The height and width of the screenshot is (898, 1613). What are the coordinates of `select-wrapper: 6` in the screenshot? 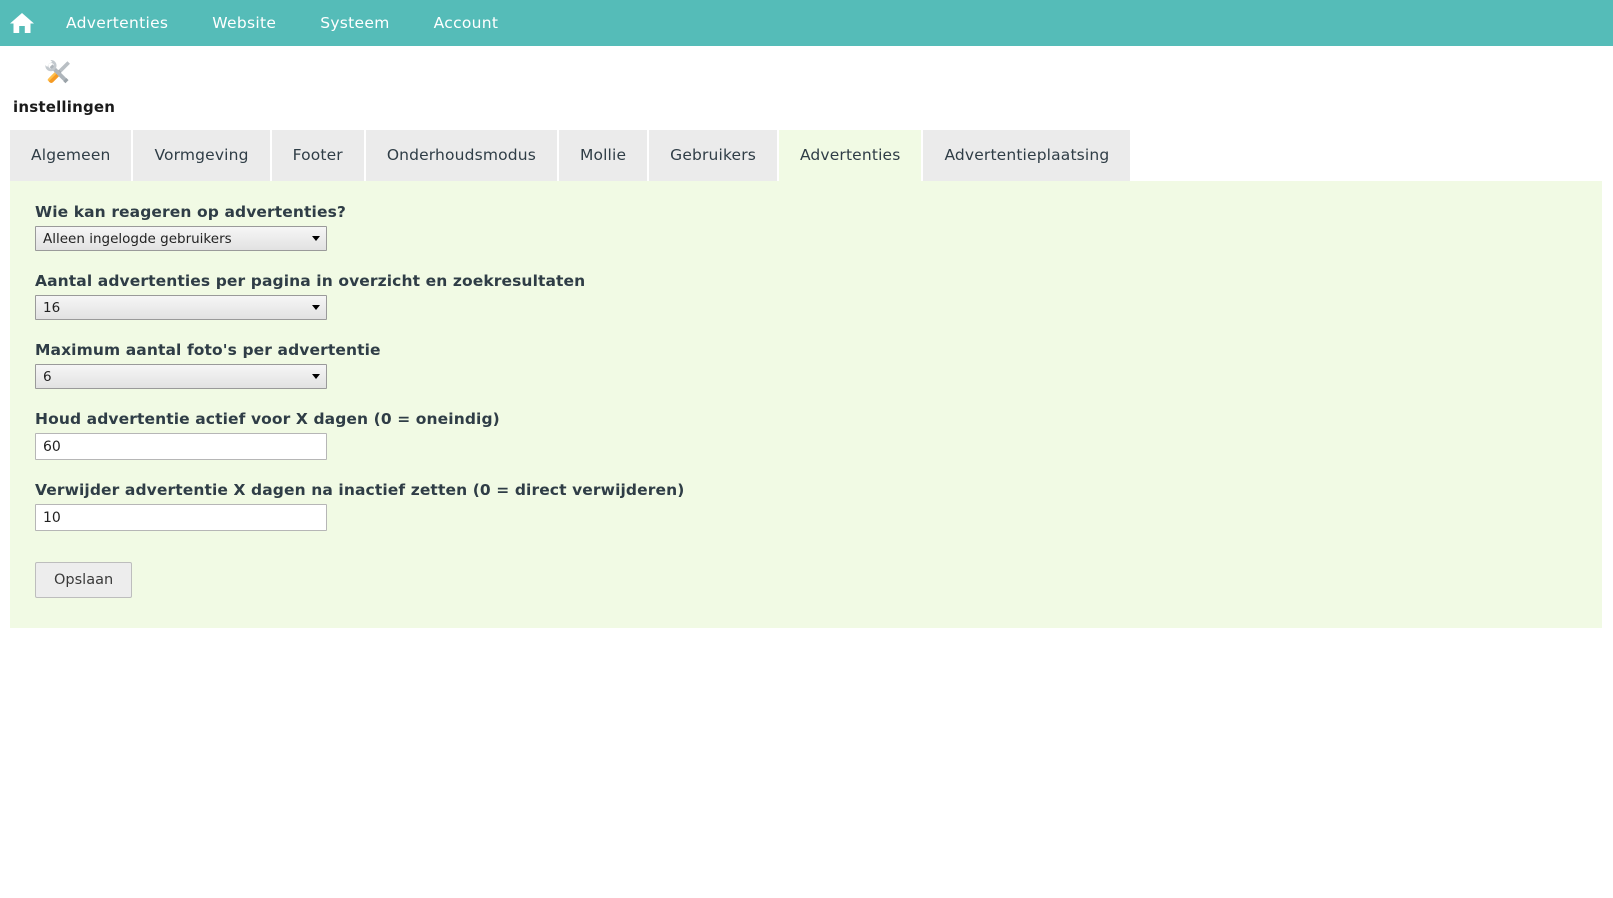 It's located at (181, 376).